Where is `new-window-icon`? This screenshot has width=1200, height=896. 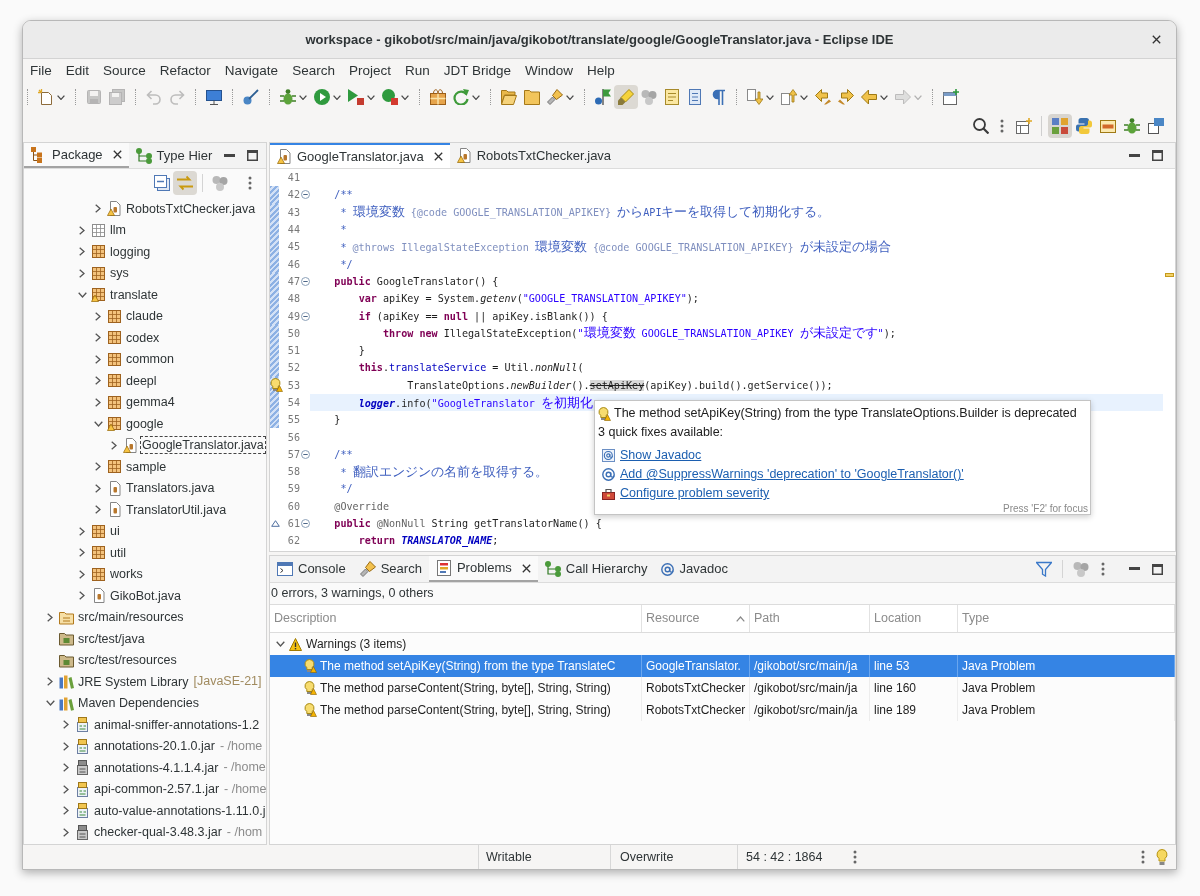
new-window-icon is located at coordinates (951, 97).